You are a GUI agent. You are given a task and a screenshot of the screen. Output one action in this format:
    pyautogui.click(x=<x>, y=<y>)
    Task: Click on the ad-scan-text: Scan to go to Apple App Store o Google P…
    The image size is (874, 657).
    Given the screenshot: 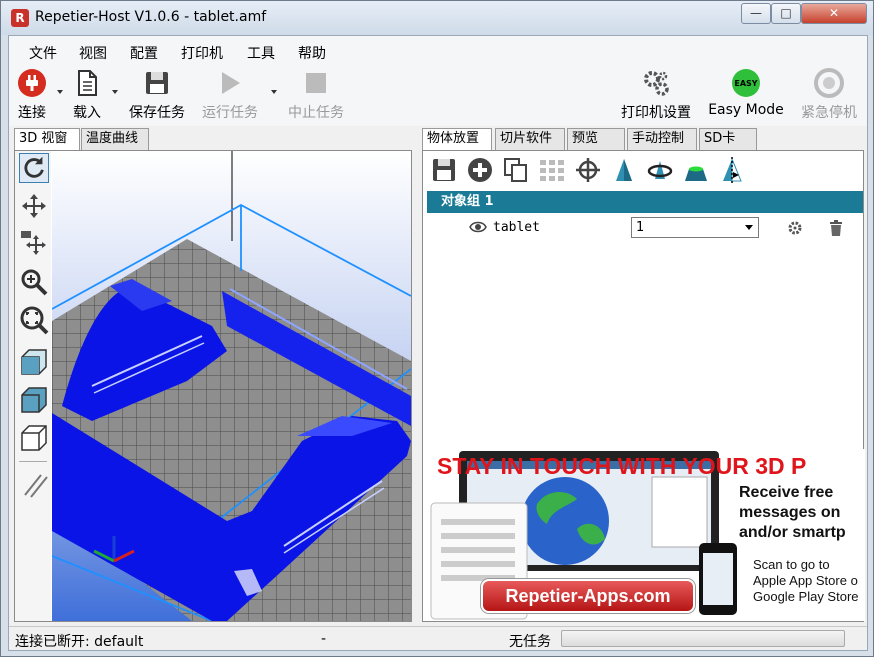 What is the action you would take?
    pyautogui.click(x=806, y=581)
    